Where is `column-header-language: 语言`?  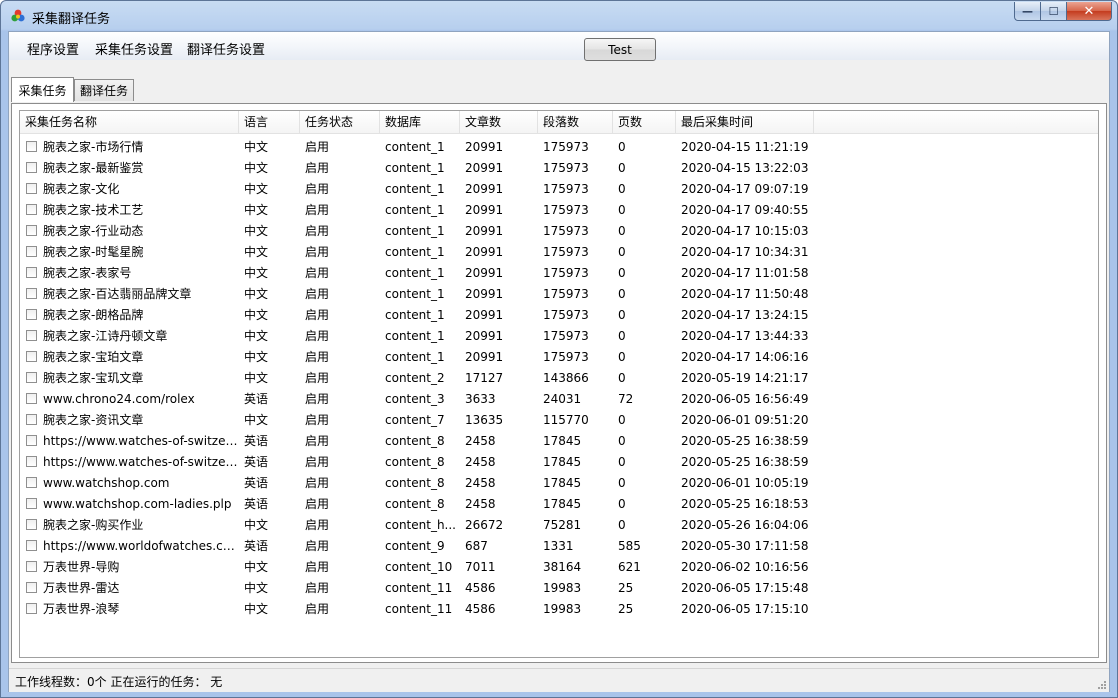
column-header-language: 语言 is located at coordinates (269, 122).